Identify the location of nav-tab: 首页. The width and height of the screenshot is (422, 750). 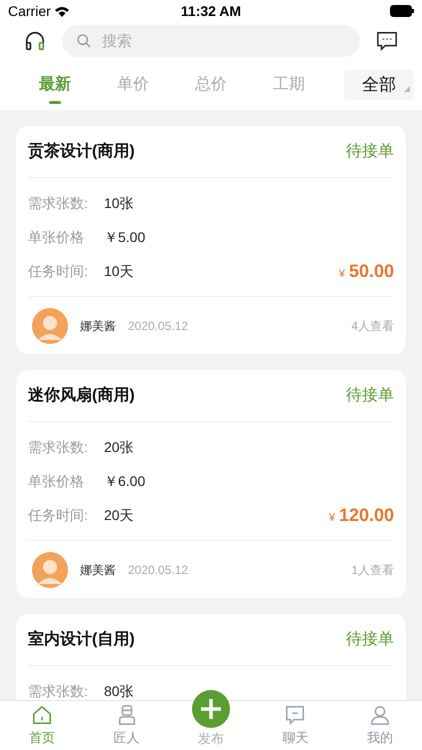
(42, 725).